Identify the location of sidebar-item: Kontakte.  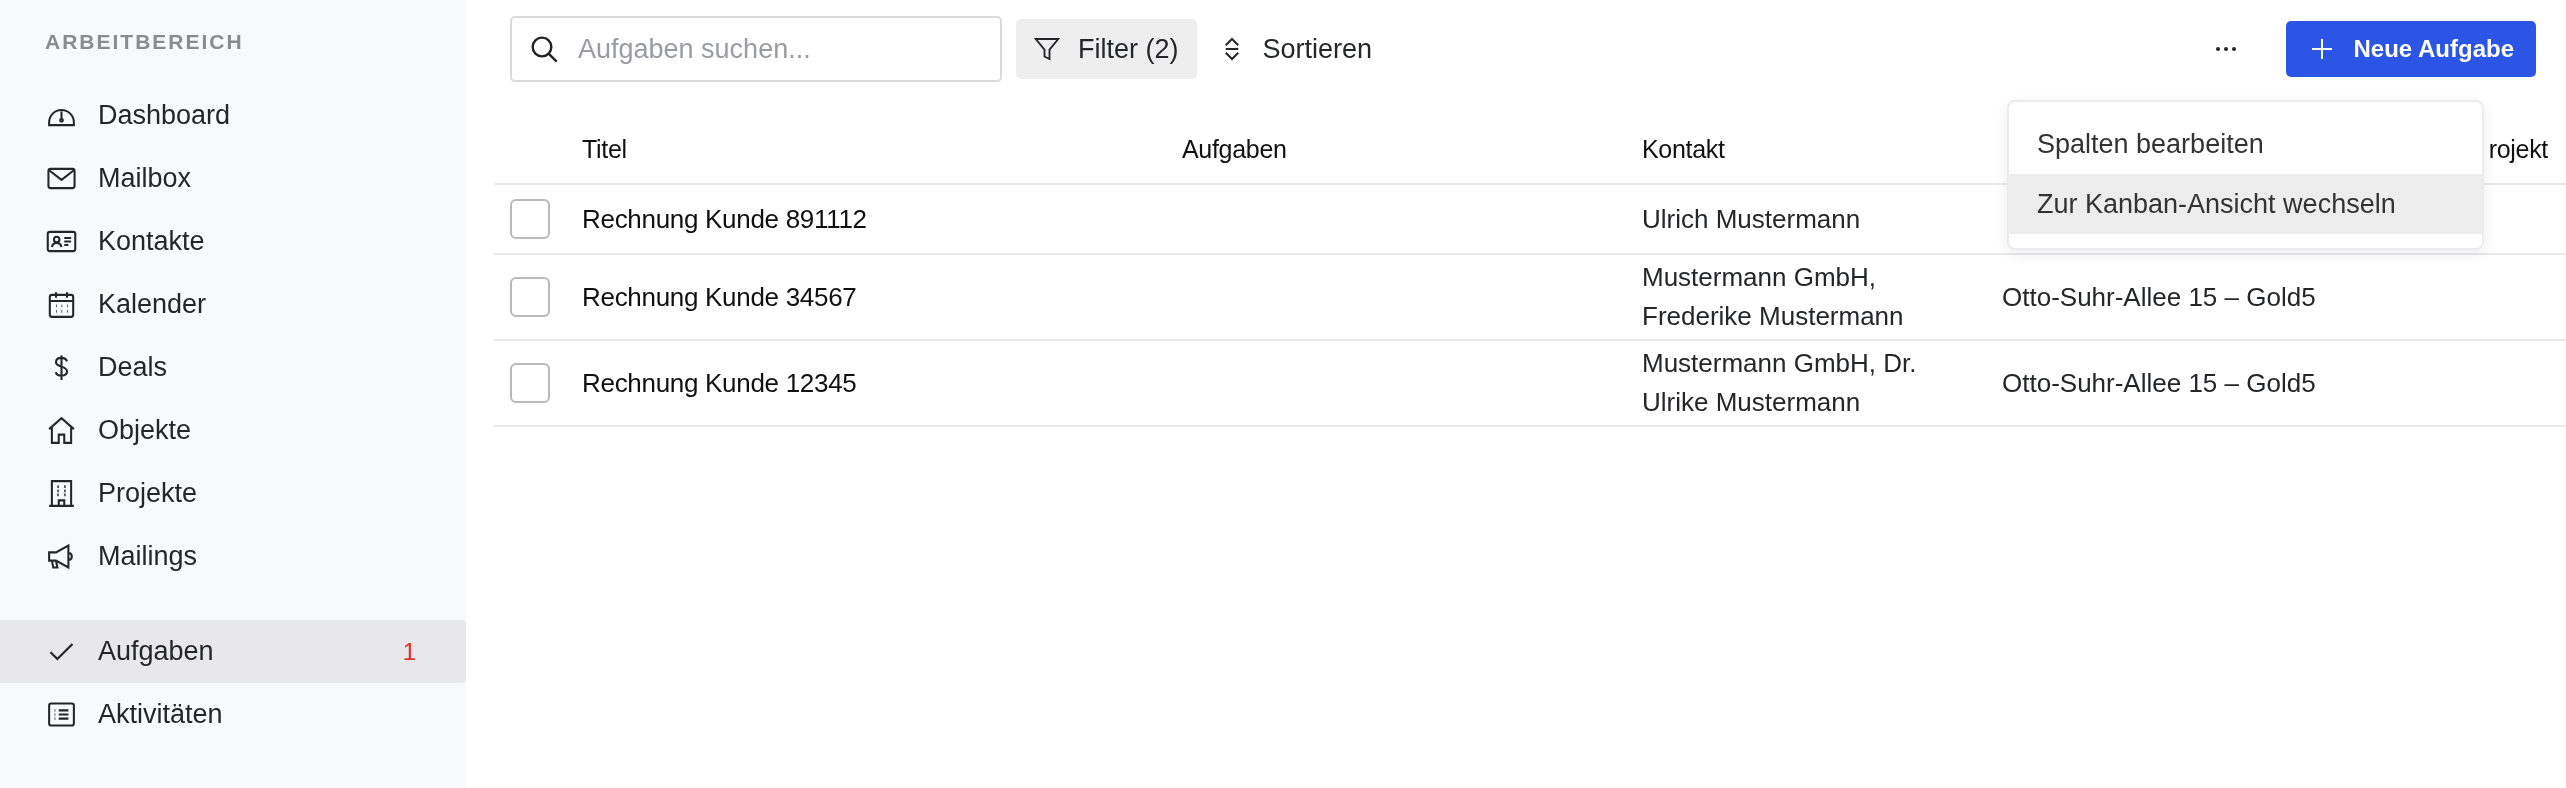
(233, 241).